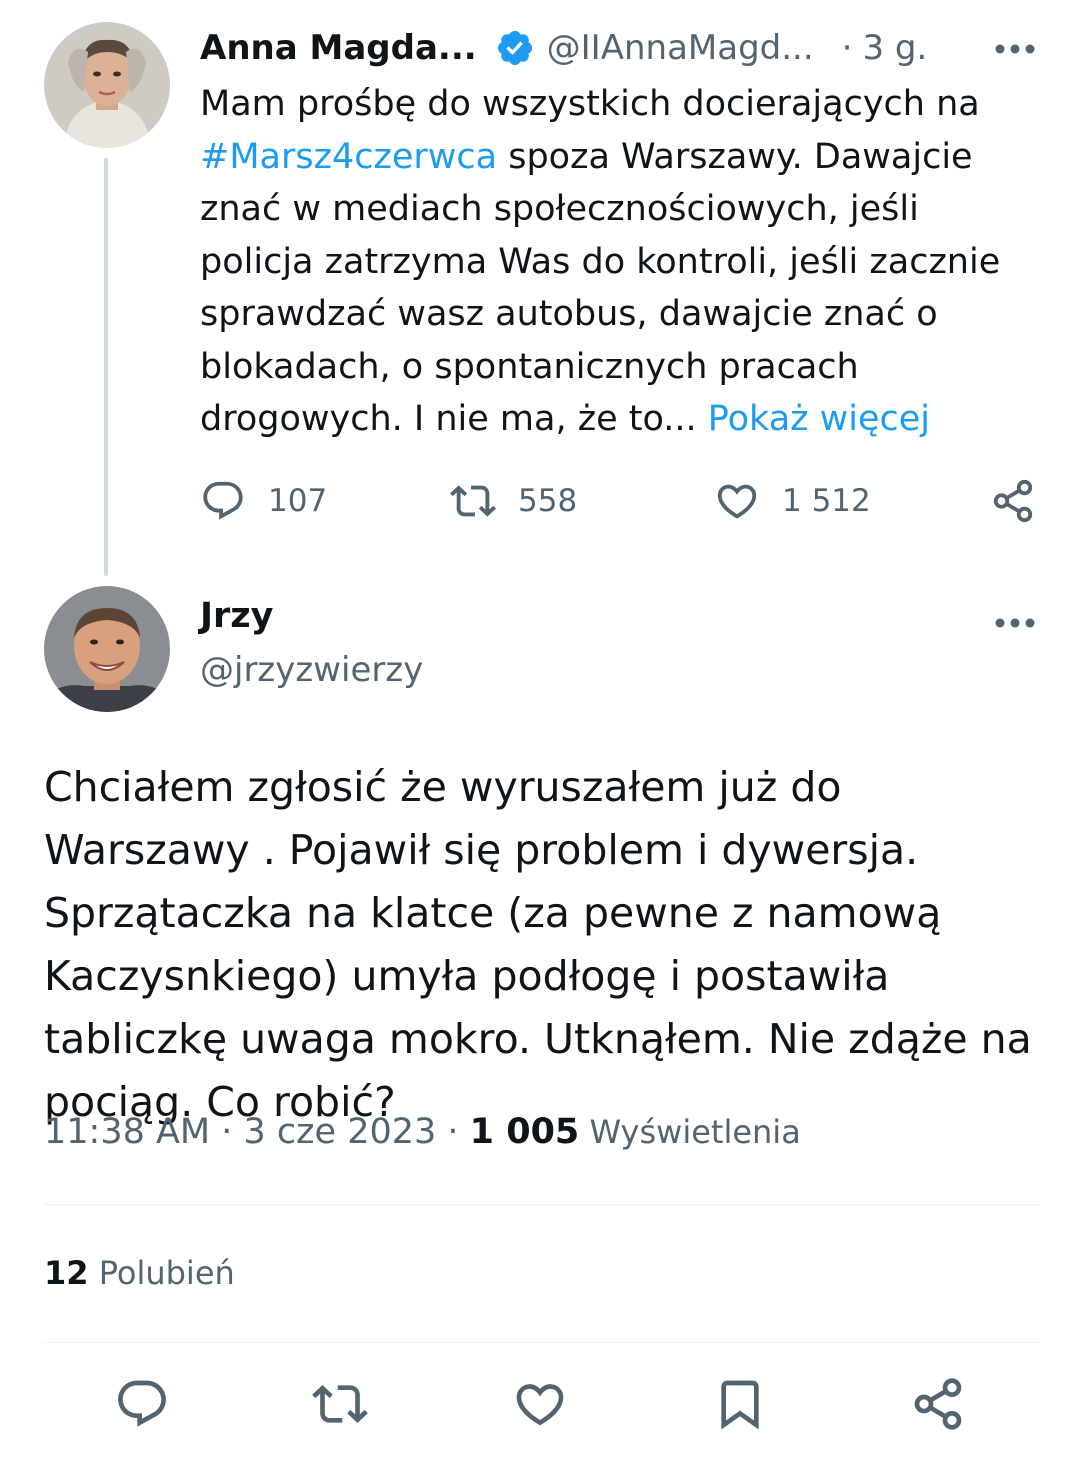  I want to click on tweet-action-bar, so click(536, 1406).